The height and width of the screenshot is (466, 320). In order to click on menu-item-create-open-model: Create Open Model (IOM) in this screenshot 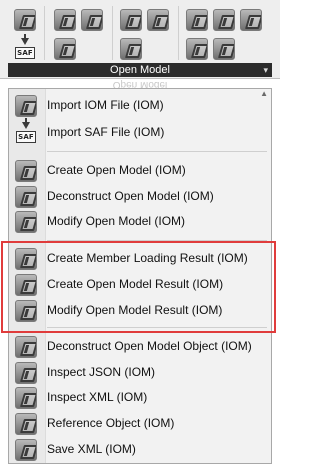, I will do `click(140, 171)`.